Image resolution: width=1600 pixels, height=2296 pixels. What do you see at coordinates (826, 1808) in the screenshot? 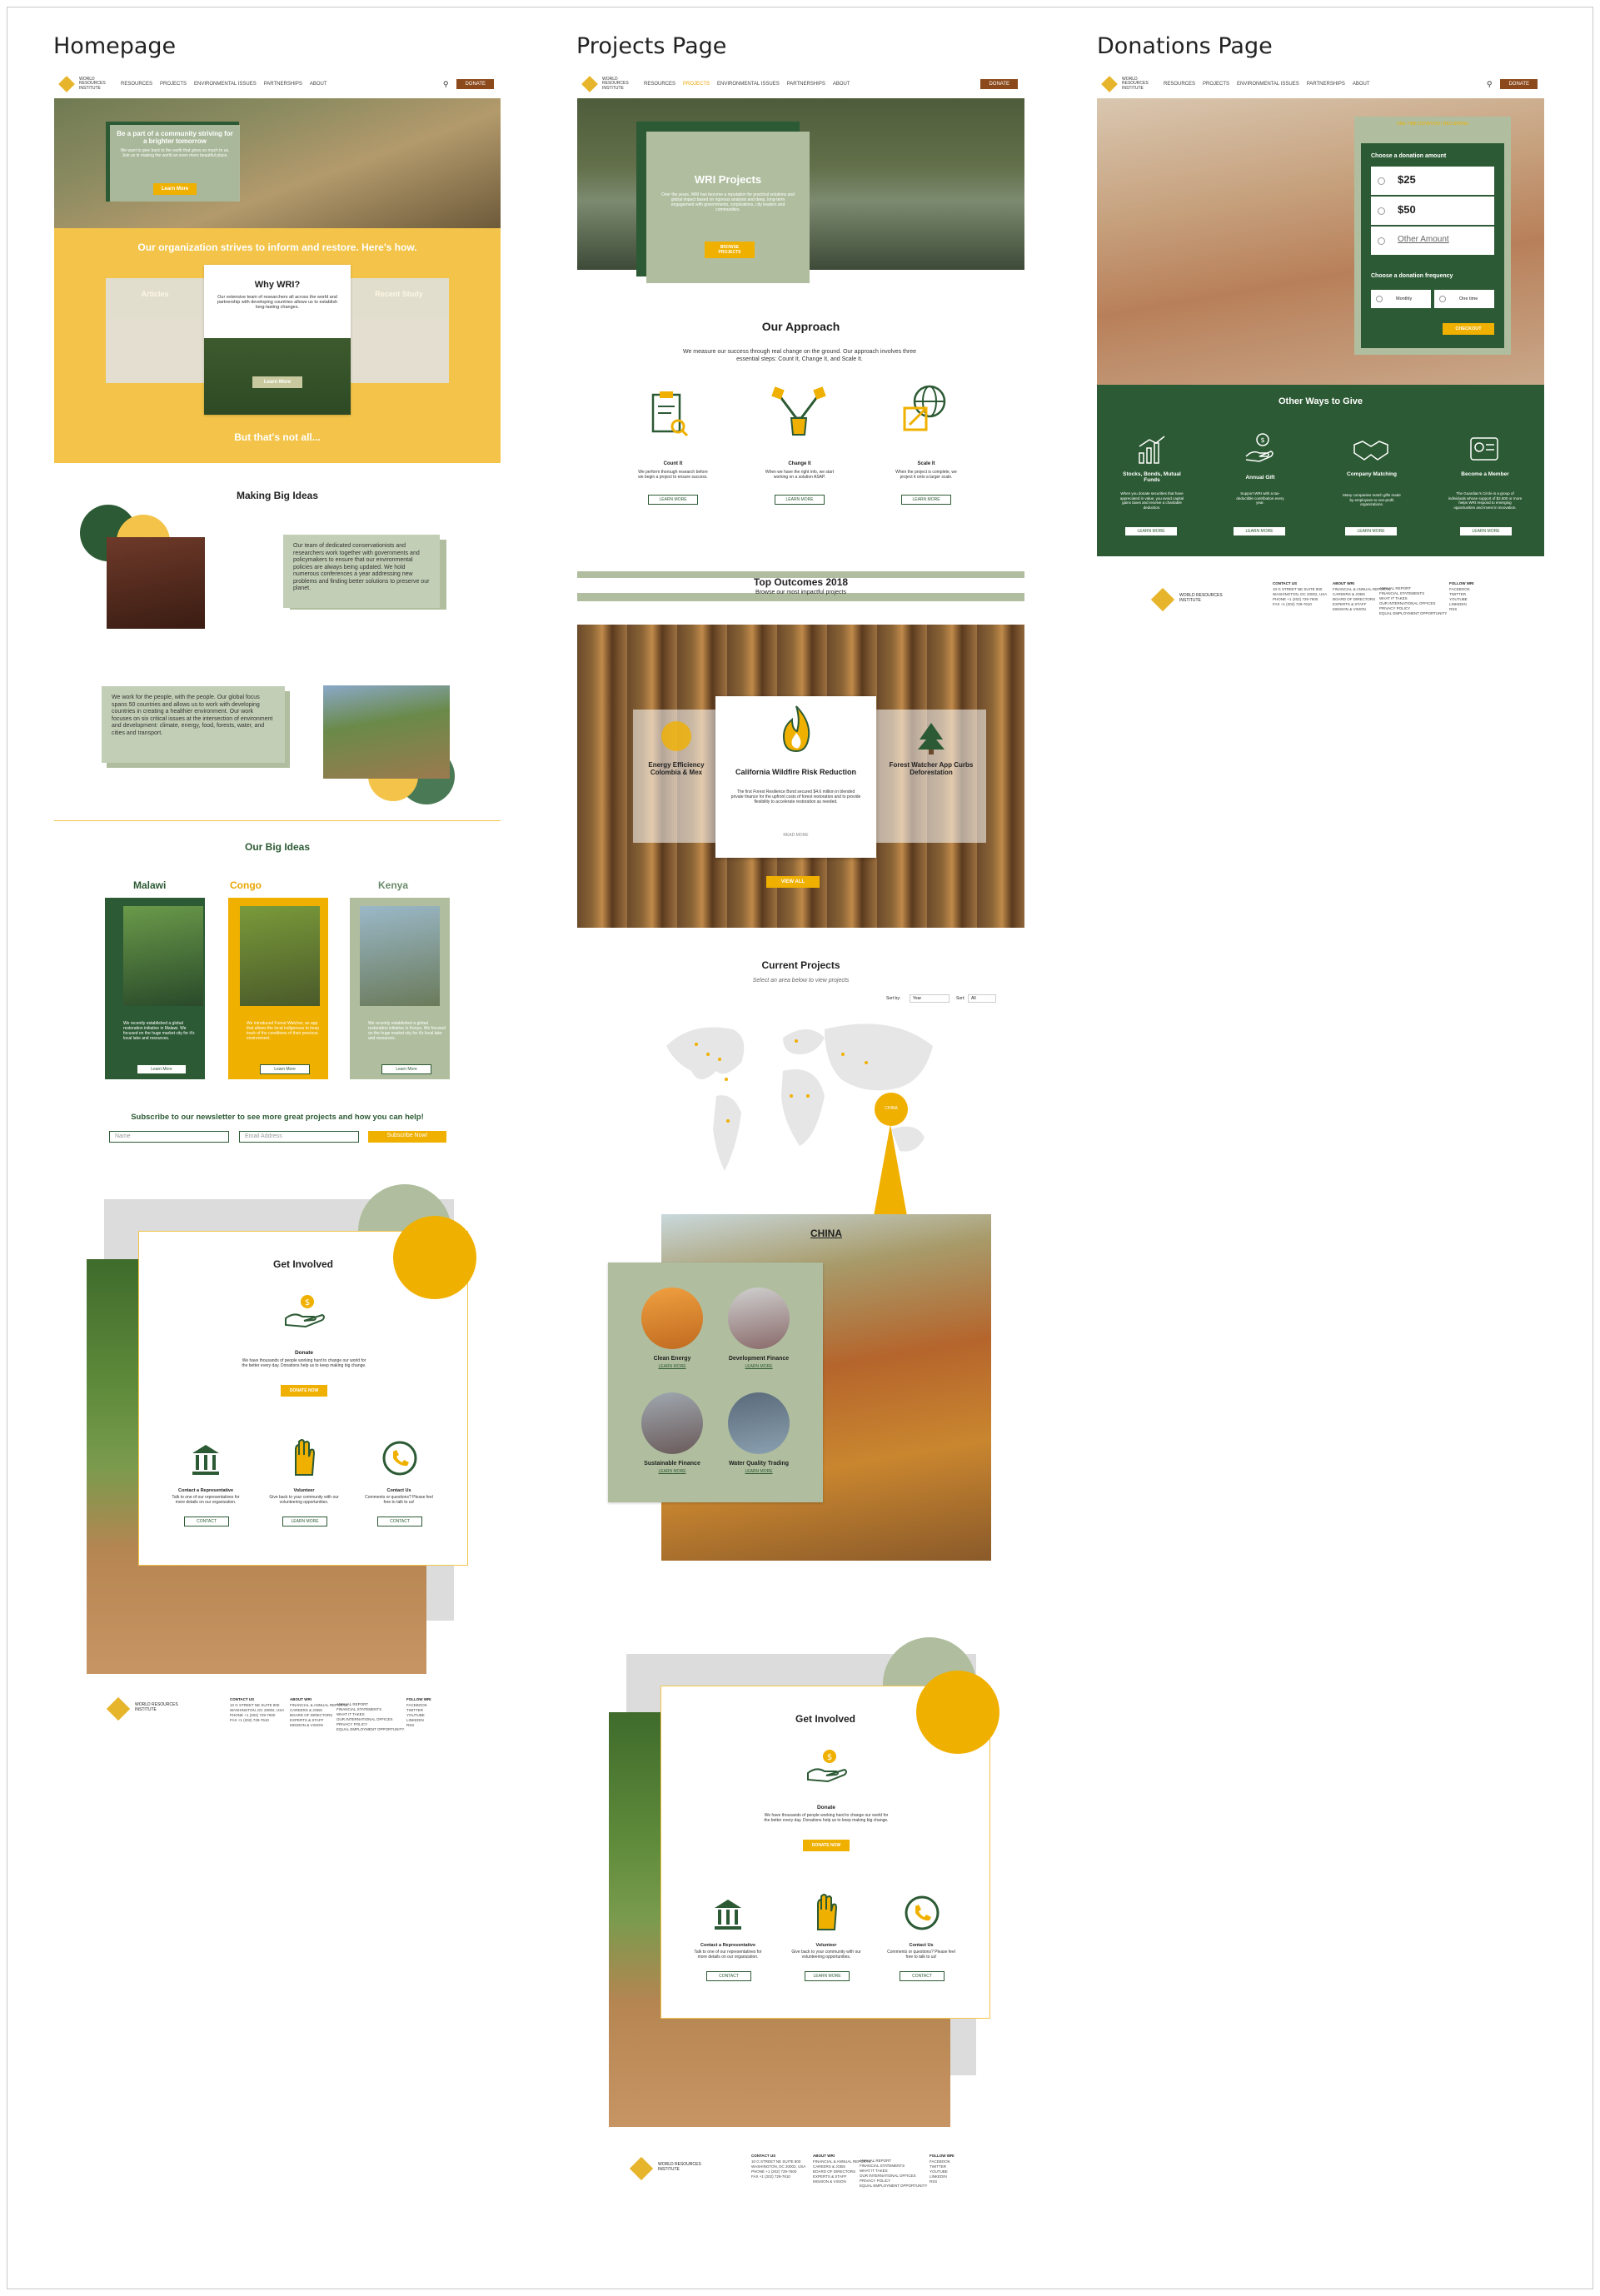
I see `donate-title-projects: Donate` at bounding box center [826, 1808].